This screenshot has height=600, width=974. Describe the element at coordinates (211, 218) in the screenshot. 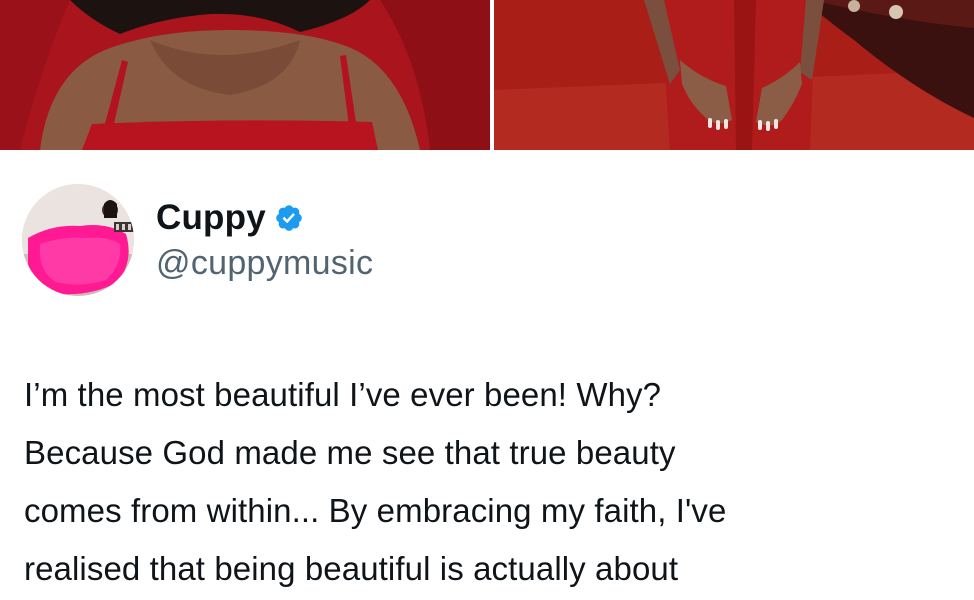

I see `display-name: Cuppy` at that location.